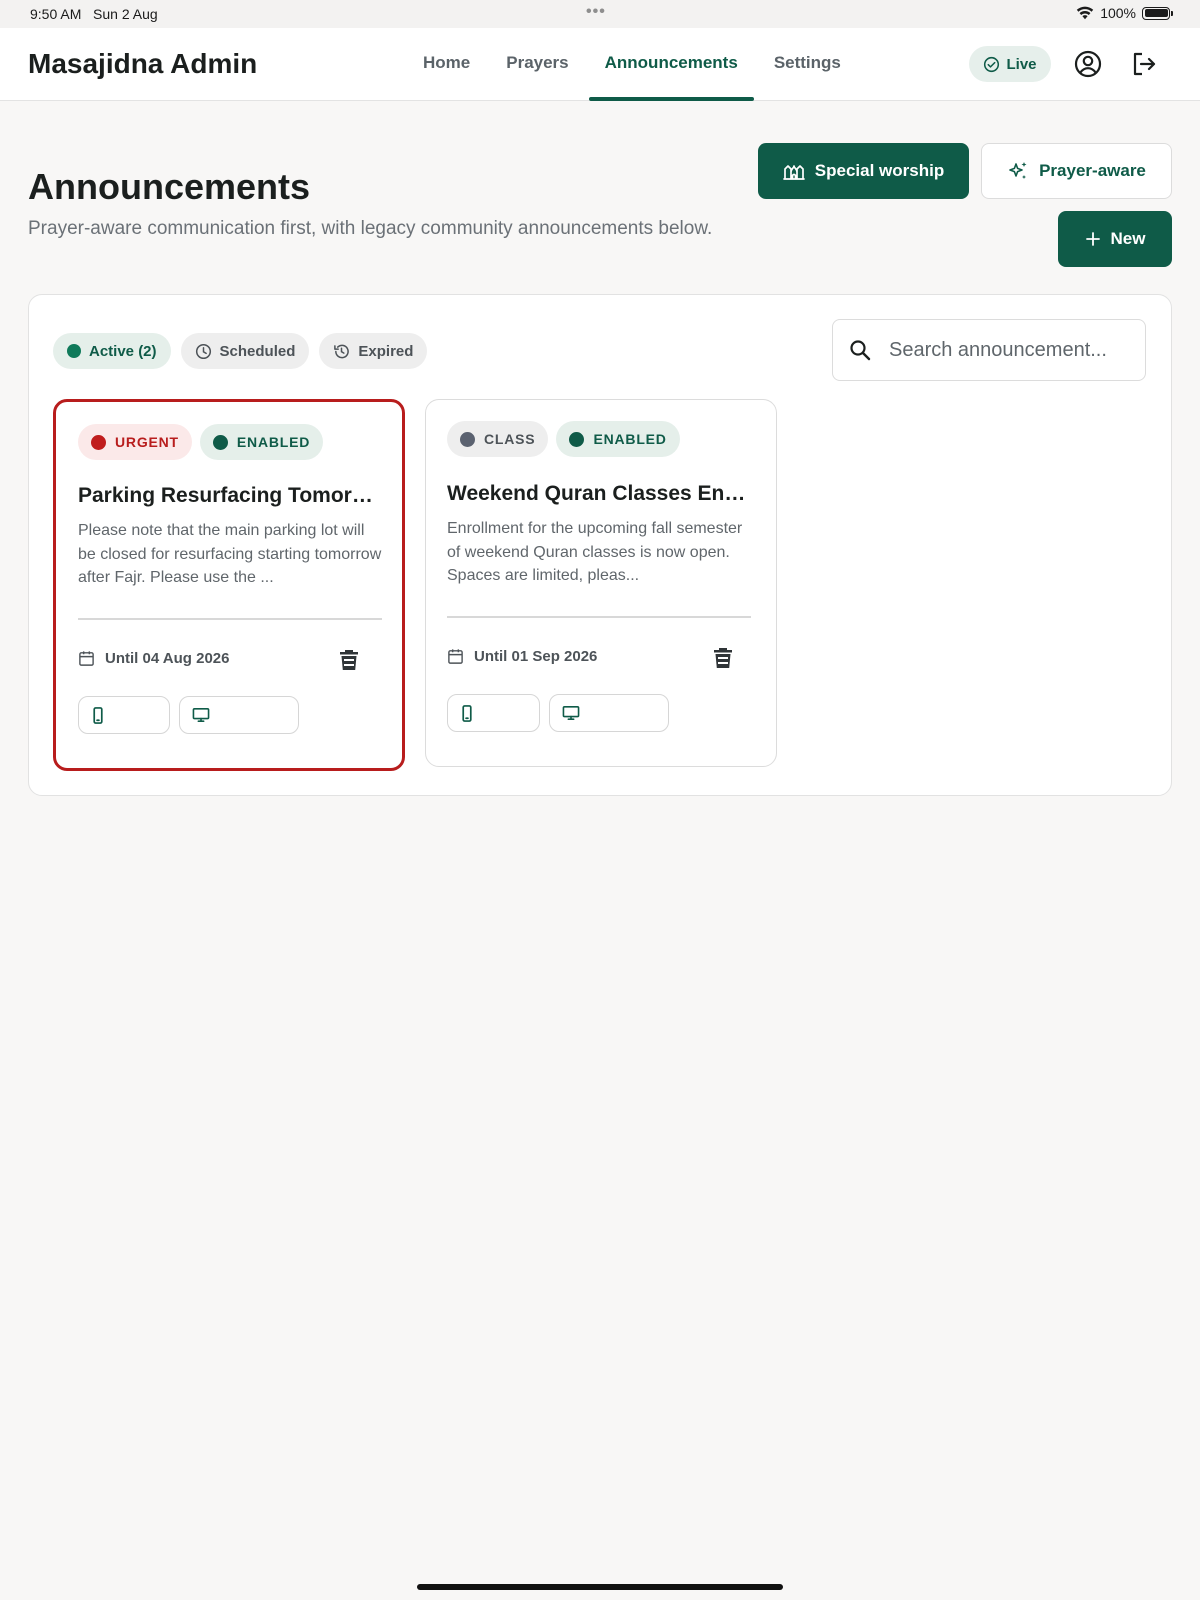 Image resolution: width=1200 pixels, height=1600 pixels. Describe the element at coordinates (203, 351) in the screenshot. I see `clock-icon` at that location.